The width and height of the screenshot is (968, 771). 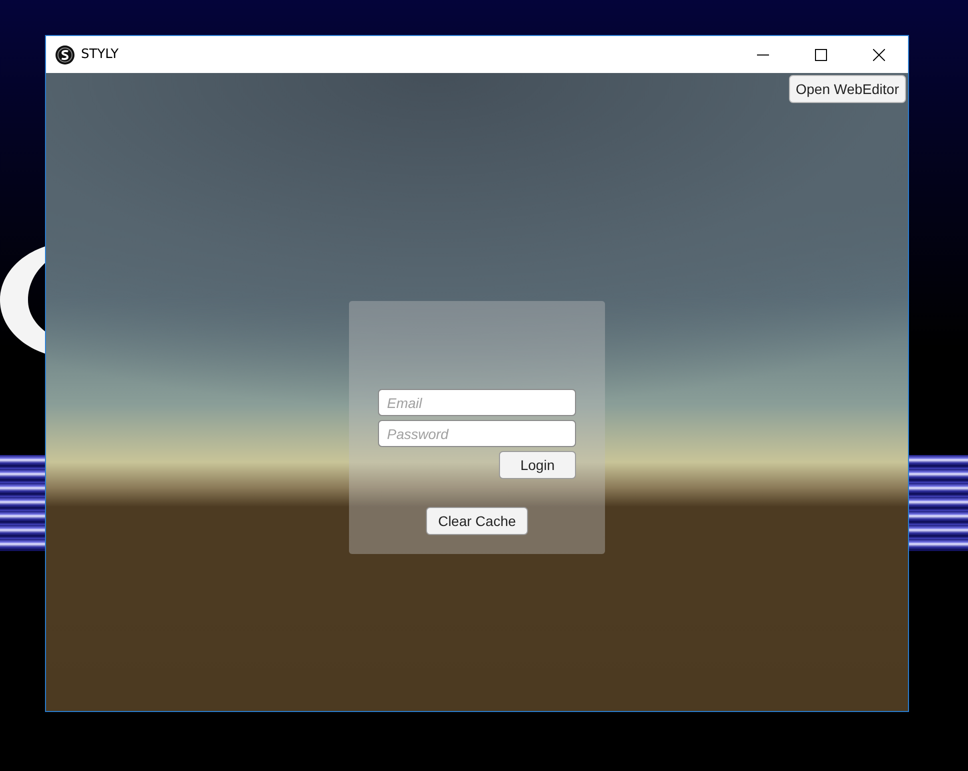 What do you see at coordinates (879, 54) in the screenshot?
I see `close-icon` at bounding box center [879, 54].